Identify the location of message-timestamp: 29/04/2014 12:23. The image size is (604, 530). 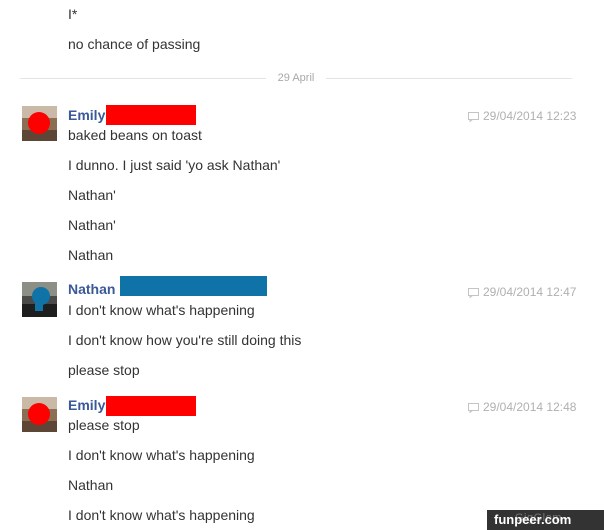
(526, 116).